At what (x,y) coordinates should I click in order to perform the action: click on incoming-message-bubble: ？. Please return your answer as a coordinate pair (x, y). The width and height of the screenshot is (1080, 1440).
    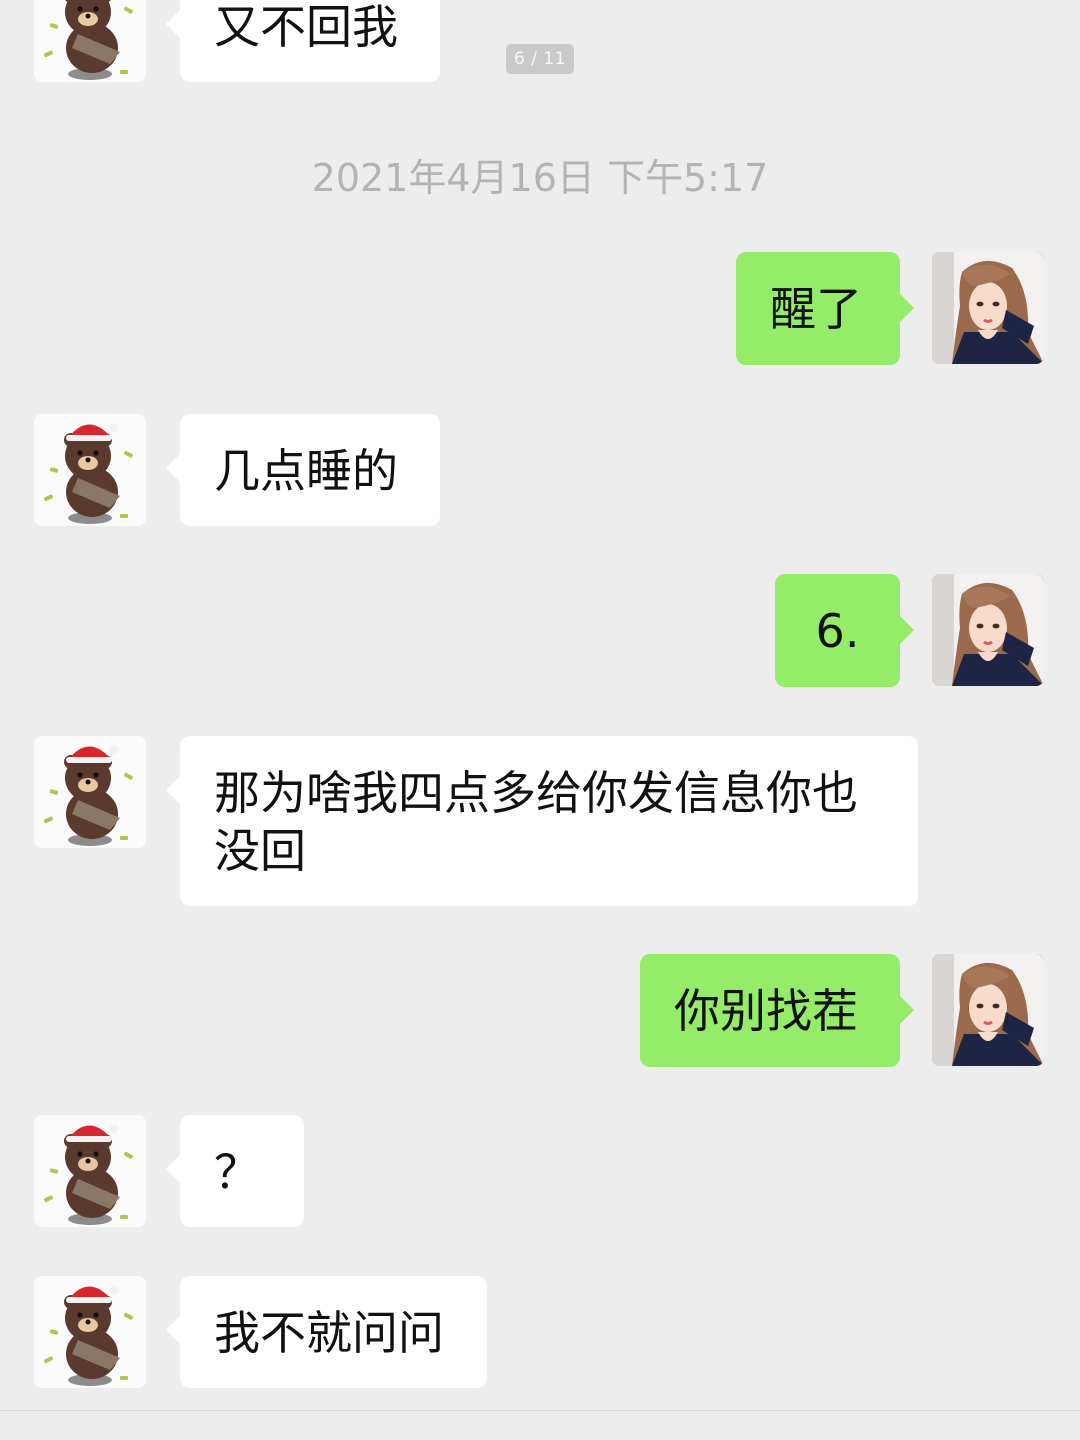
    Looking at the image, I should click on (235, 1171).